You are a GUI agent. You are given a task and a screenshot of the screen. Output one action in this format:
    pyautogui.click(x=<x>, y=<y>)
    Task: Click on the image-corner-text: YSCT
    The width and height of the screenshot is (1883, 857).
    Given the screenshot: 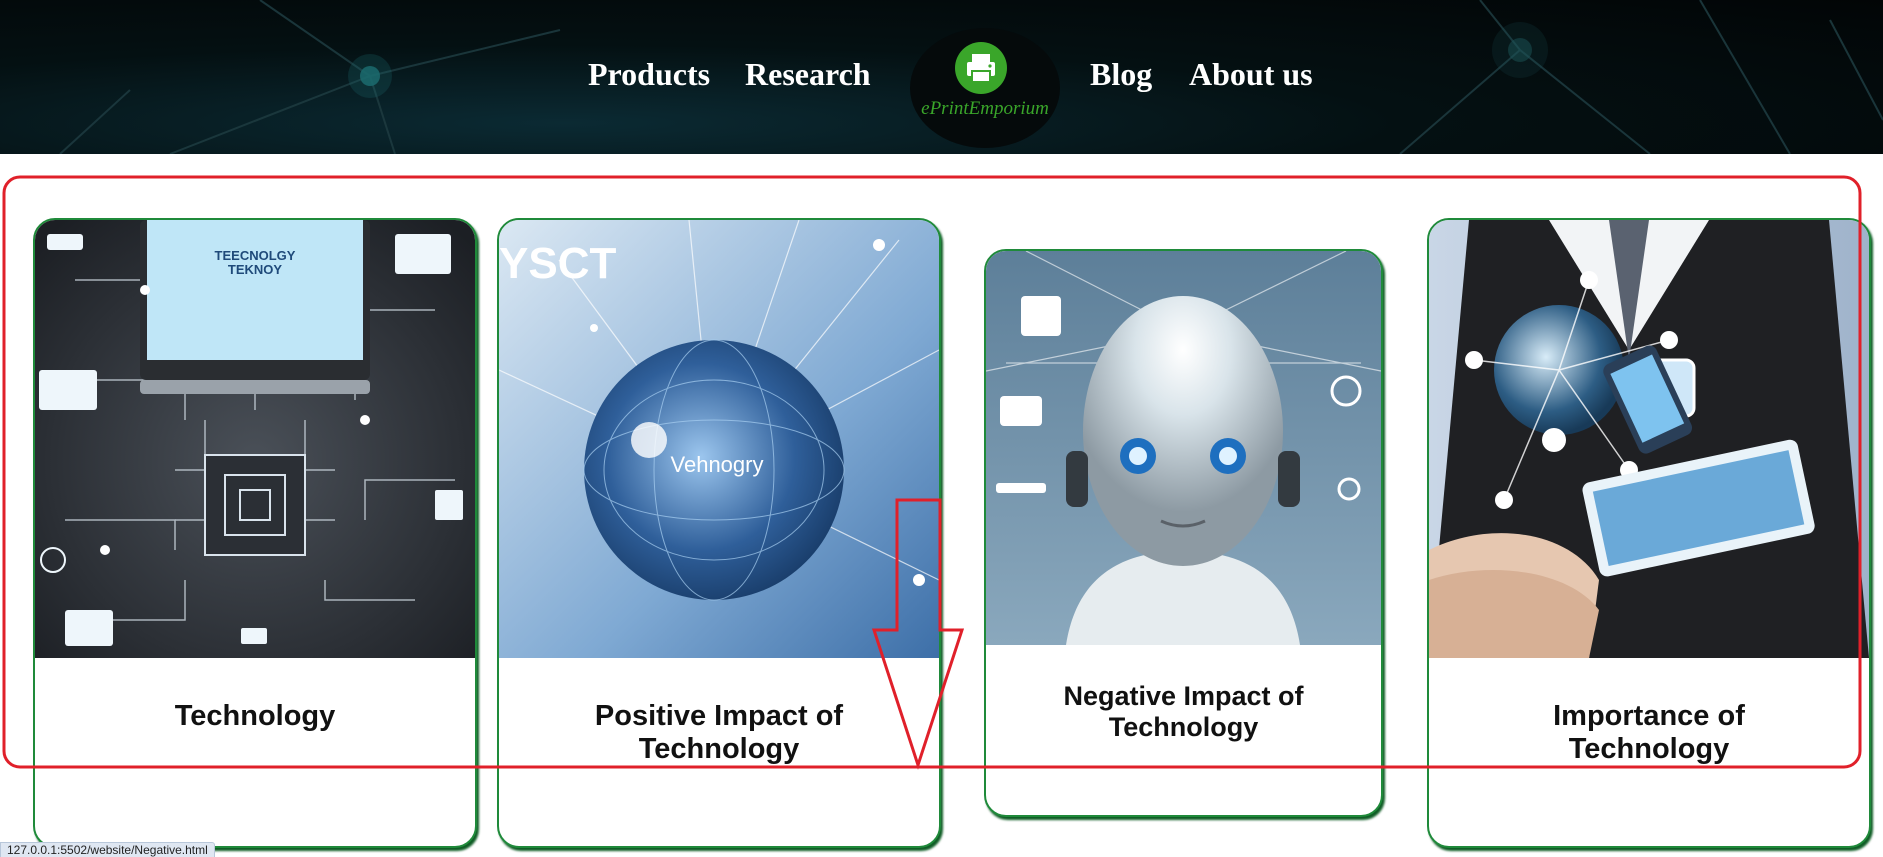 What is the action you would take?
    pyautogui.click(x=557, y=263)
    